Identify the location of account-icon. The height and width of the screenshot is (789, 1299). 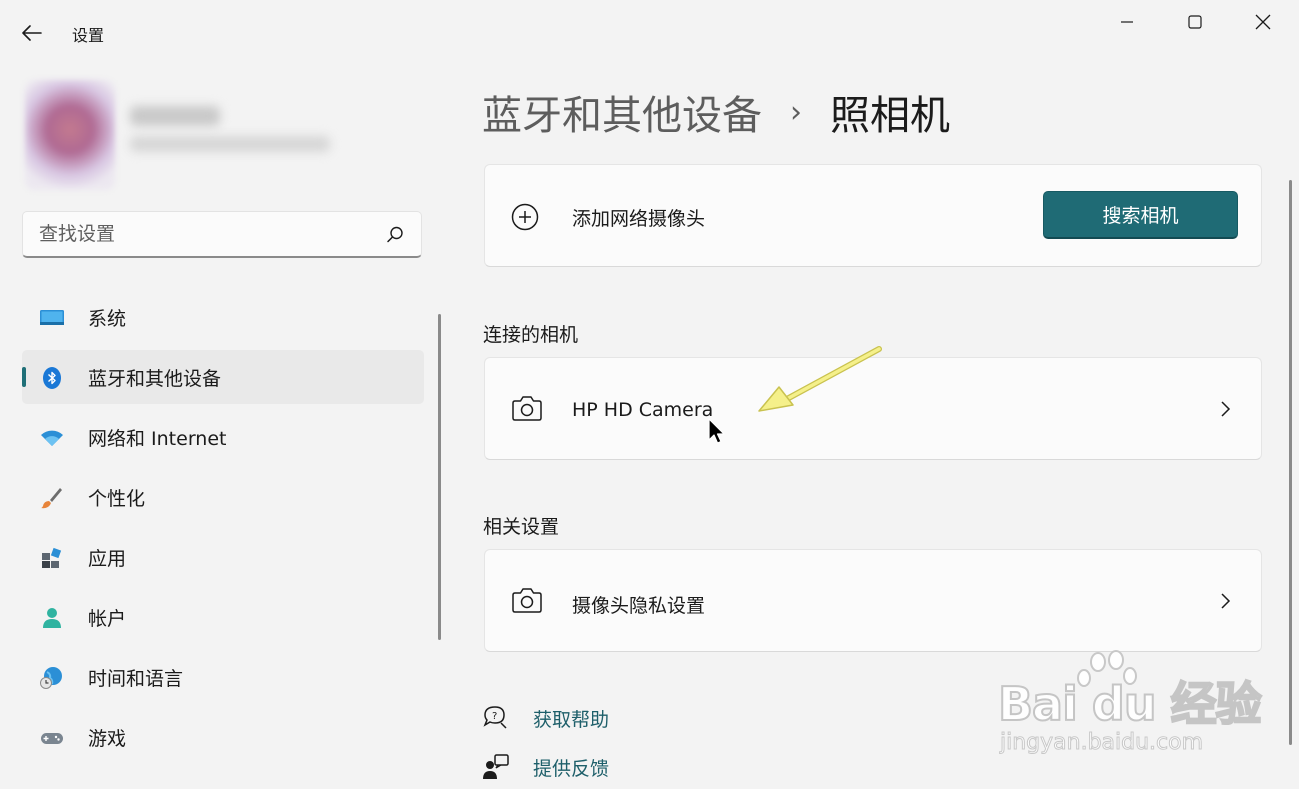
(52, 618).